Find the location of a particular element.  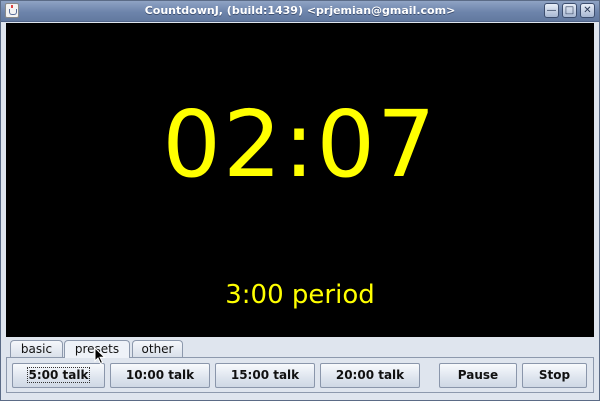

pause-label: Pause is located at coordinates (478, 375).